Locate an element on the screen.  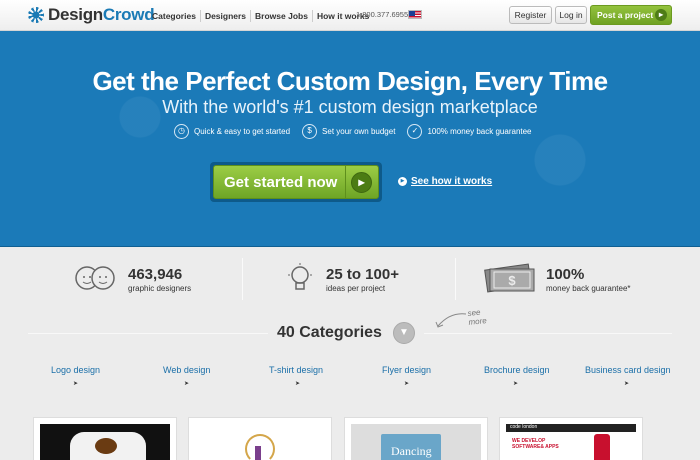
see-how-label: See how it works is located at coordinates (452, 181).